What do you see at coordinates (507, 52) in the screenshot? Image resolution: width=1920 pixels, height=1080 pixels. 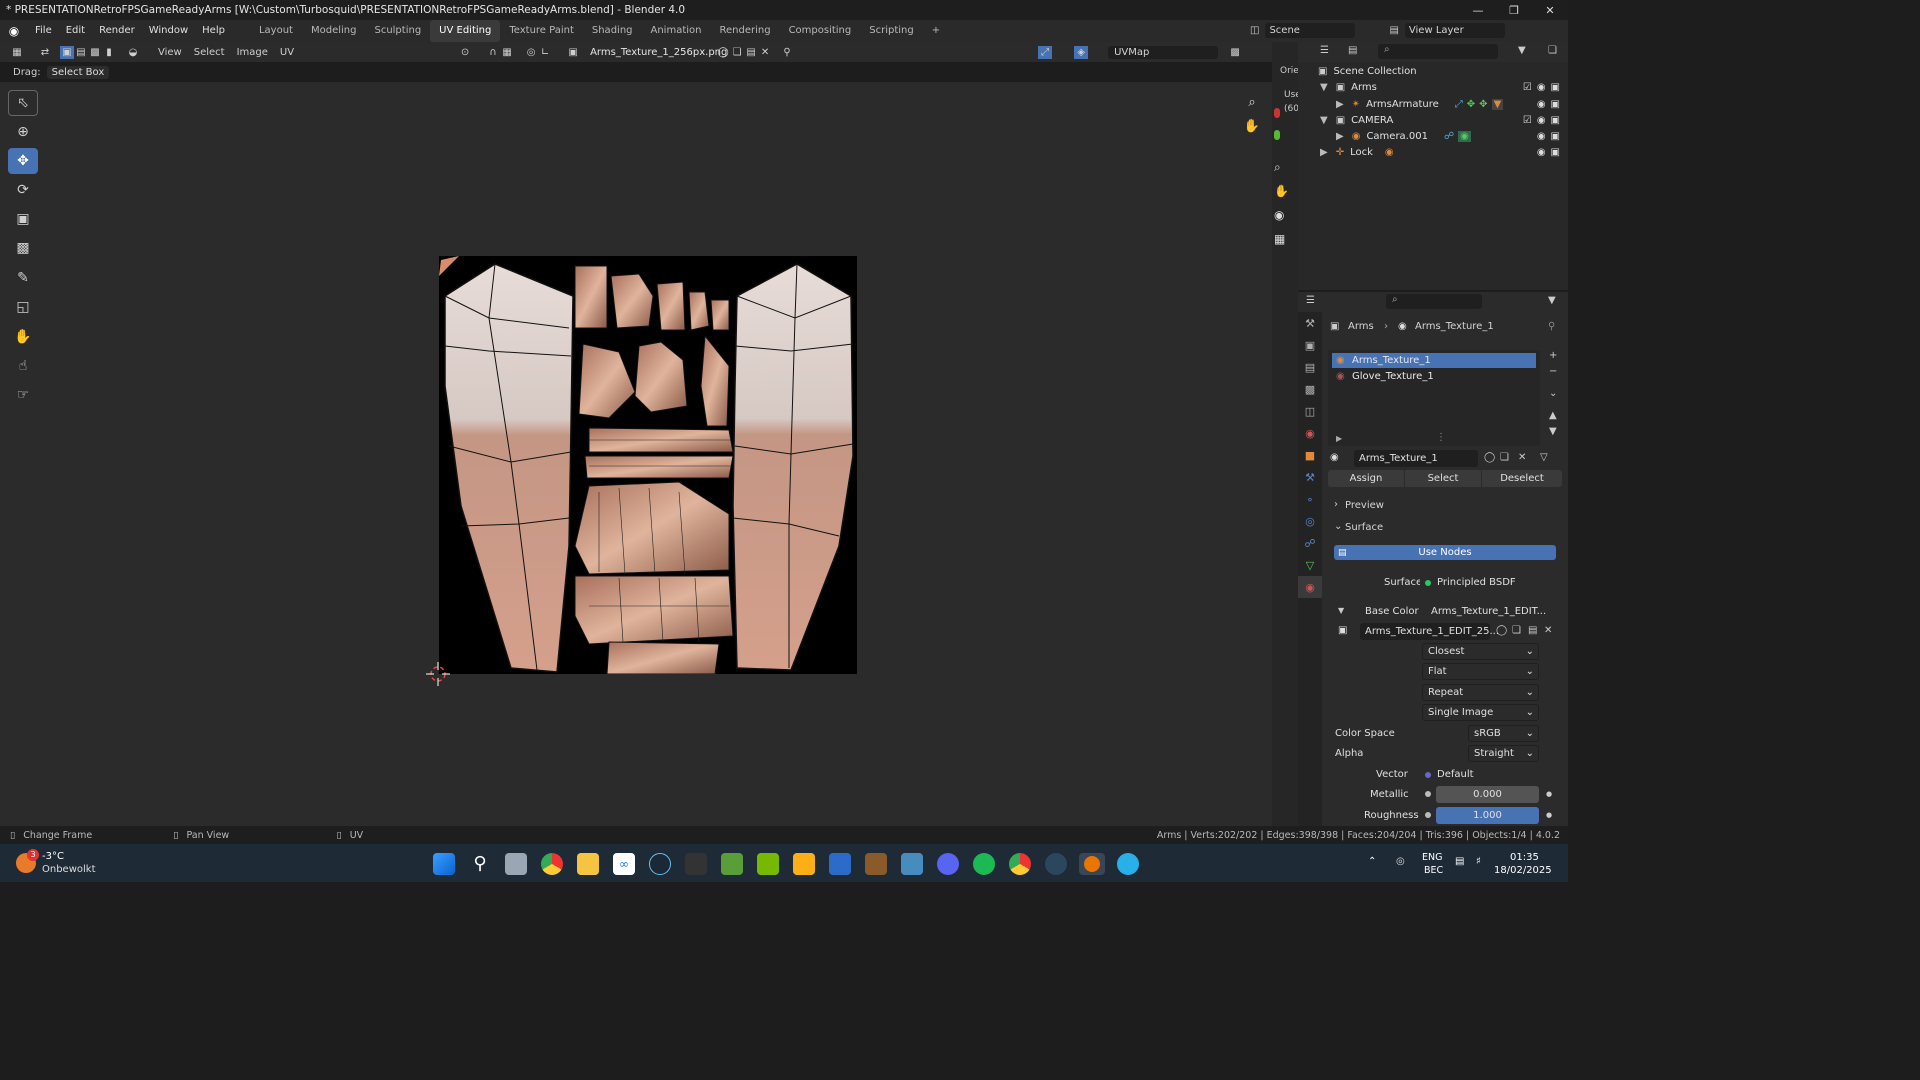 I see `snap-target-icon: ▦` at bounding box center [507, 52].